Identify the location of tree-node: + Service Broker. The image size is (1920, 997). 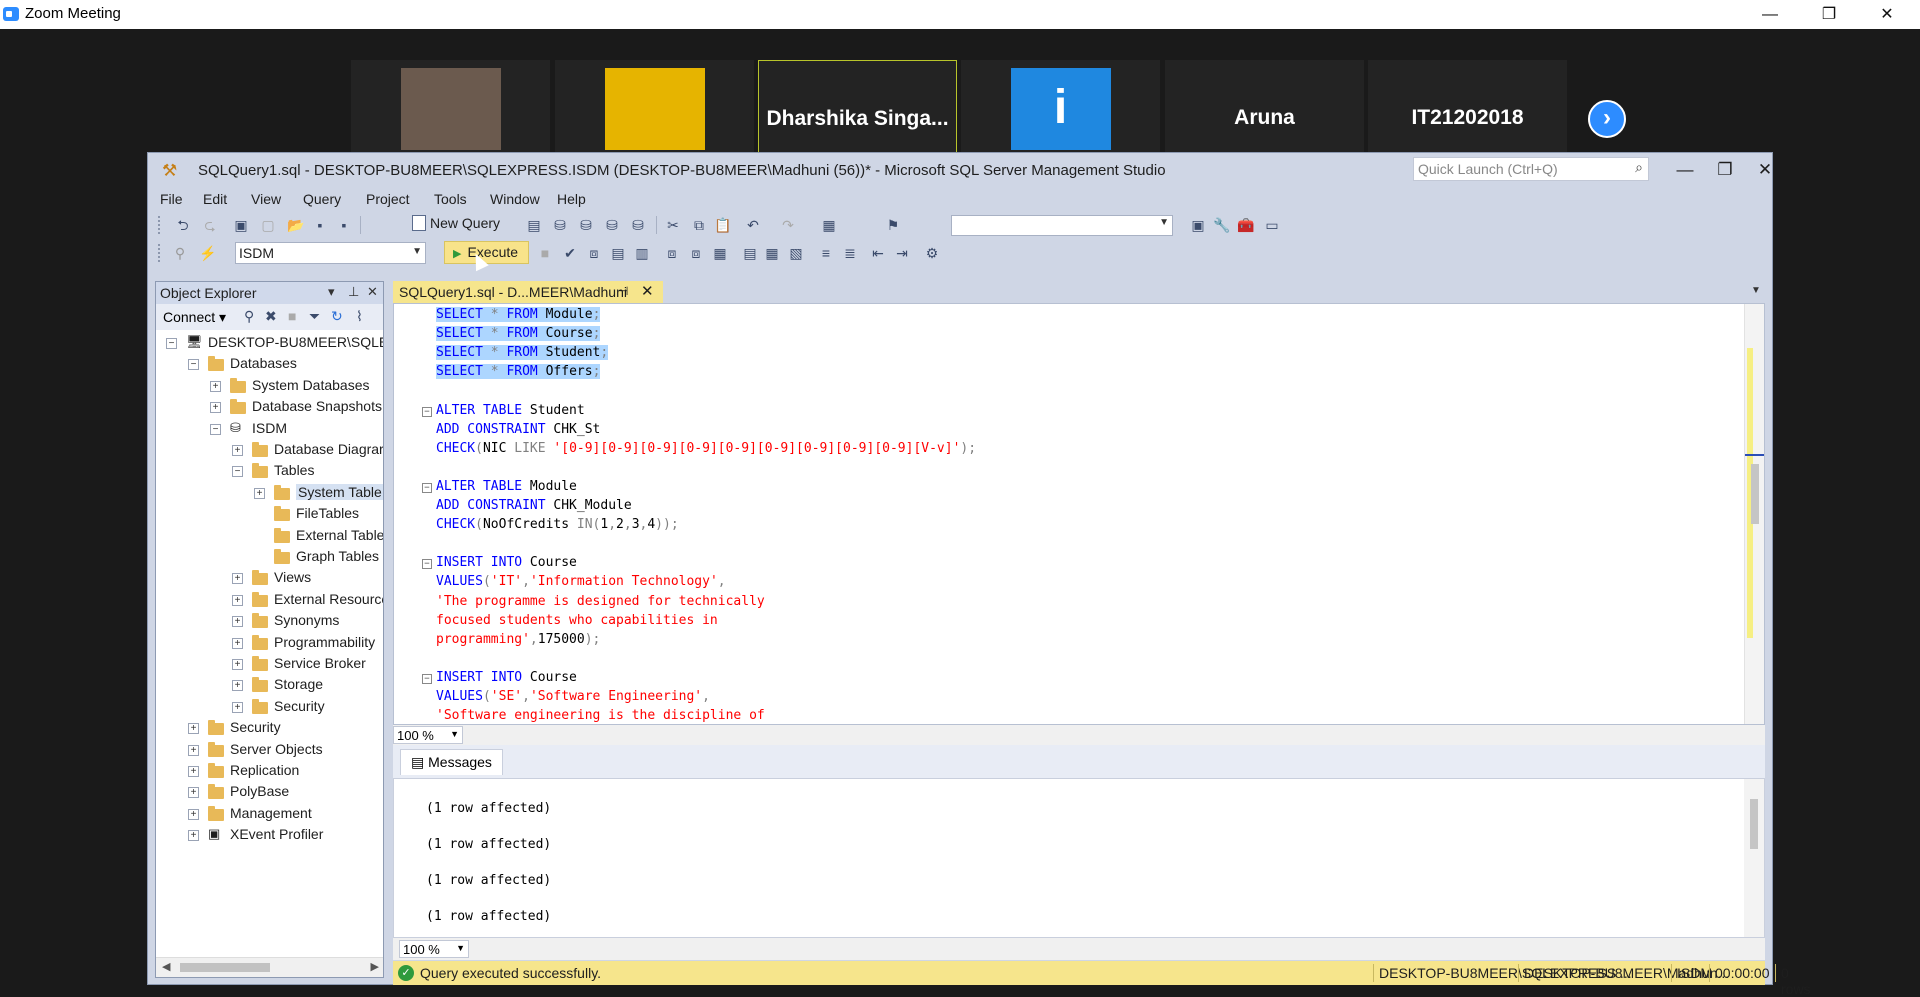
(269, 665).